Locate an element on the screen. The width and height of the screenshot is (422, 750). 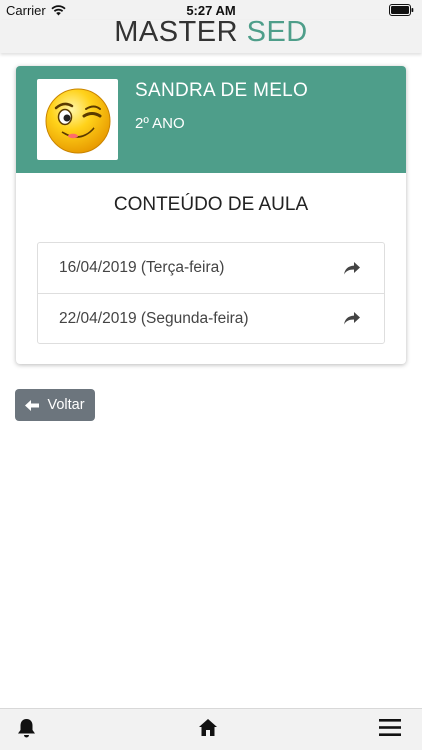
brand-main: MASTER is located at coordinates (176, 32).